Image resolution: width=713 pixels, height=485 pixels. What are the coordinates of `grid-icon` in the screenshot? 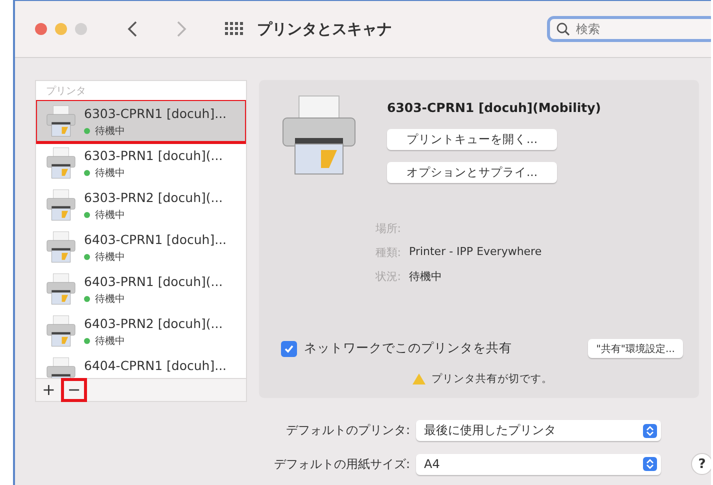 It's located at (234, 29).